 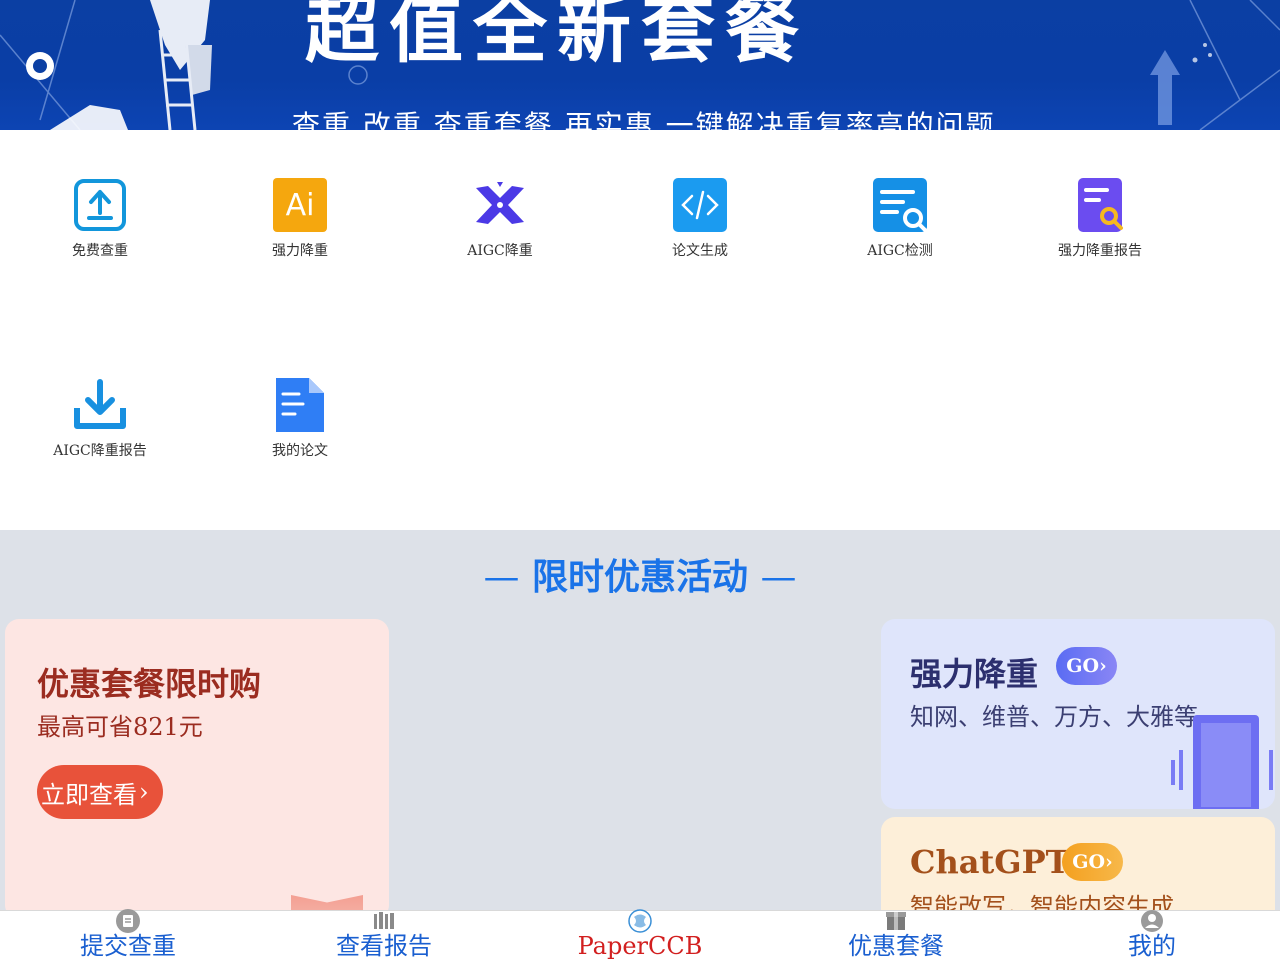 I want to click on ai-icon: Ai, so click(x=300, y=205).